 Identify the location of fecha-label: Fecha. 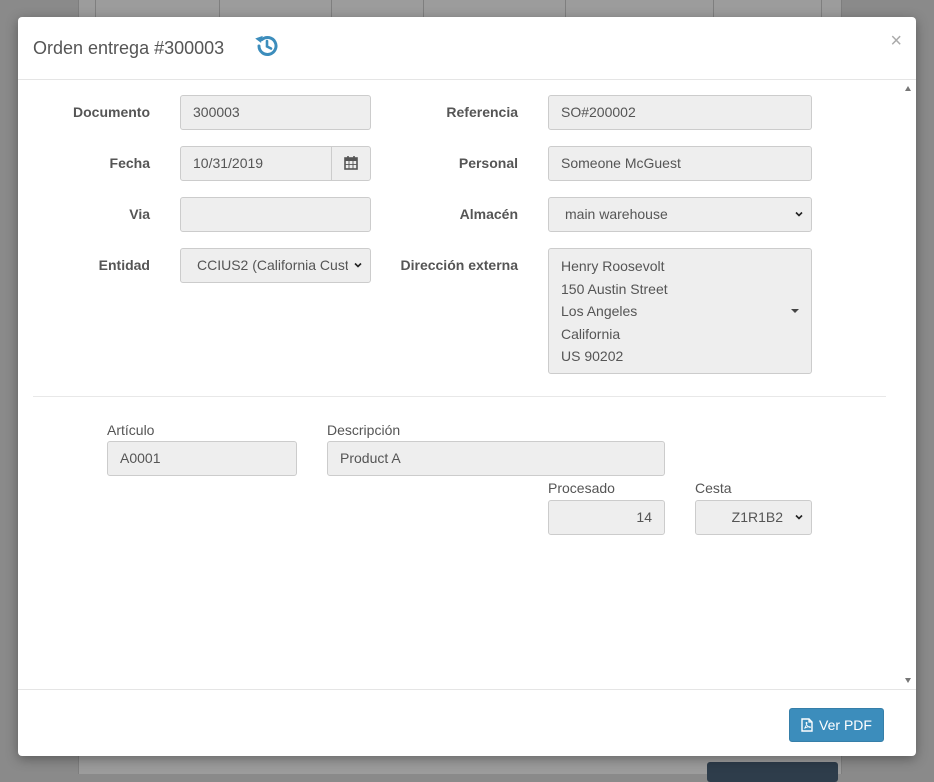
(129, 163).